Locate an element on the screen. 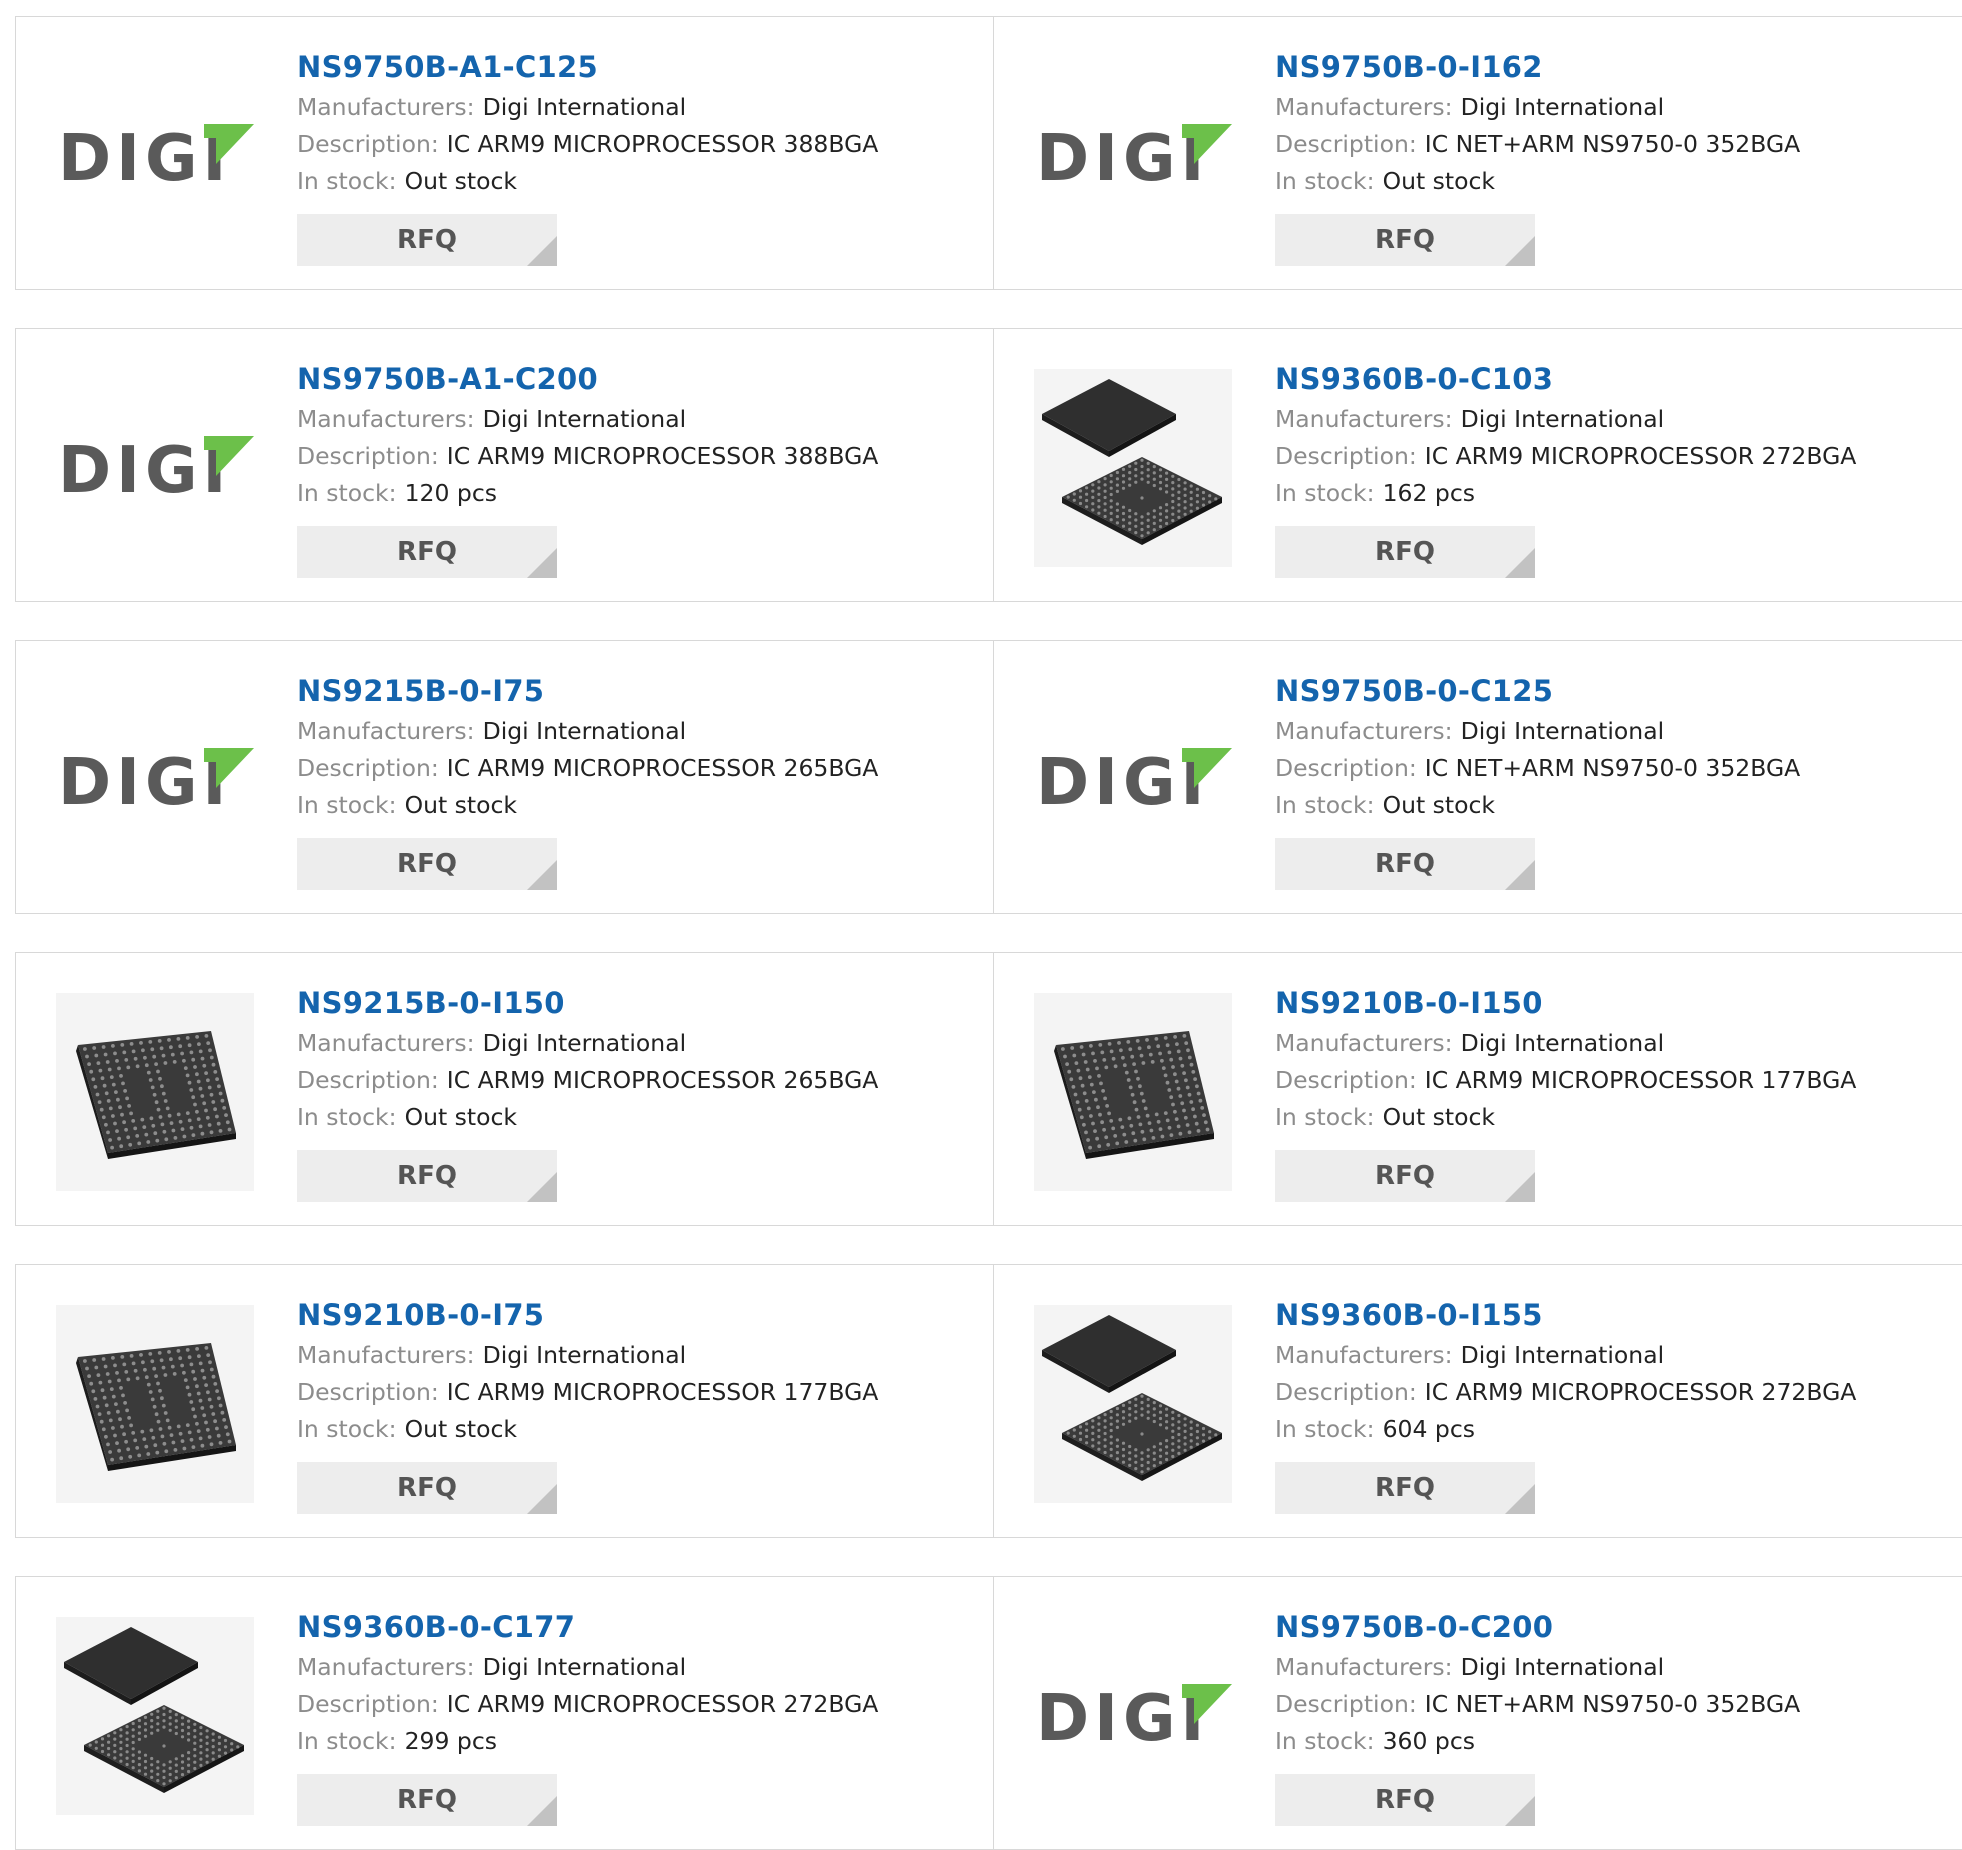 The height and width of the screenshot is (1850, 1962). product-name-link: NS9215B-0-I150 is located at coordinates (637, 1005).